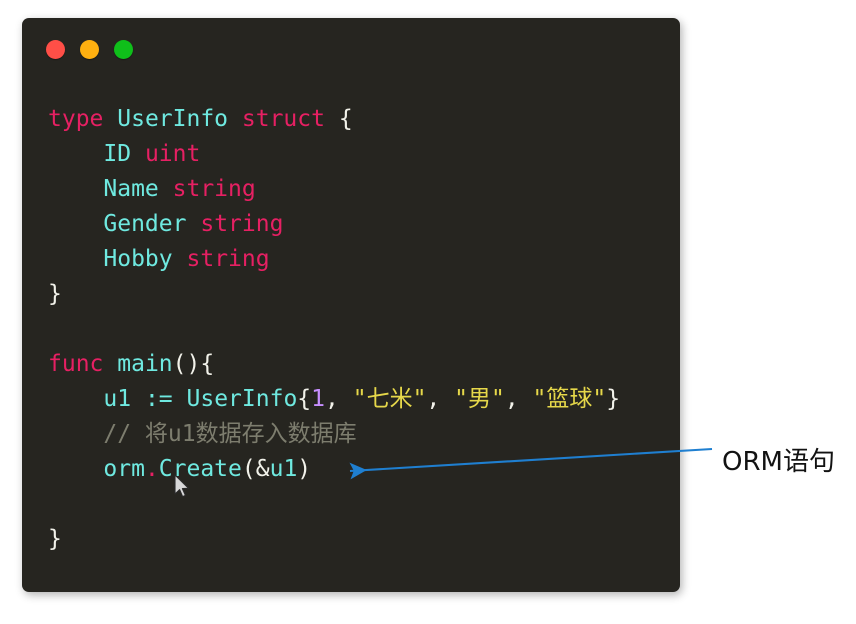  What do you see at coordinates (117, 154) in the screenshot?
I see `code-token: ID` at bounding box center [117, 154].